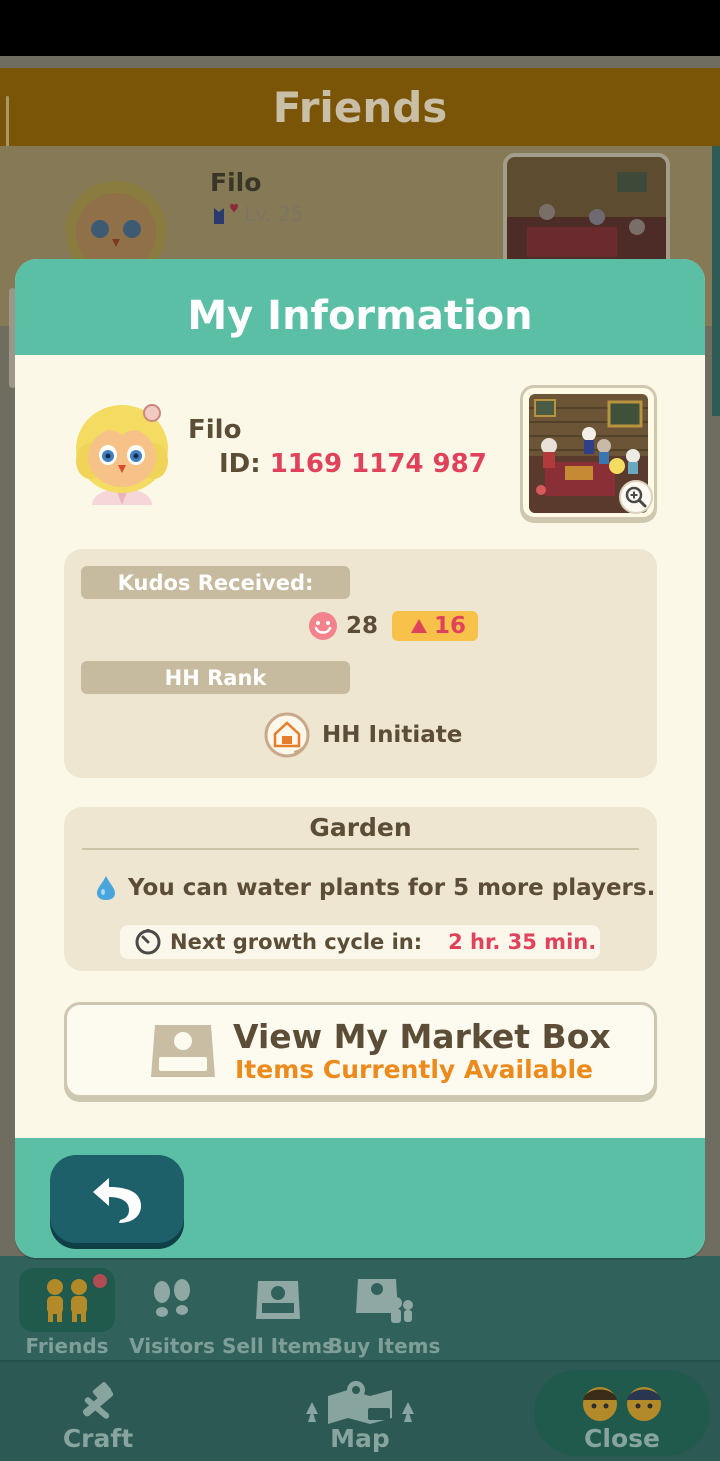 The width and height of the screenshot is (720, 1461). What do you see at coordinates (236, 182) in the screenshot?
I see `friend-name: Filo` at bounding box center [236, 182].